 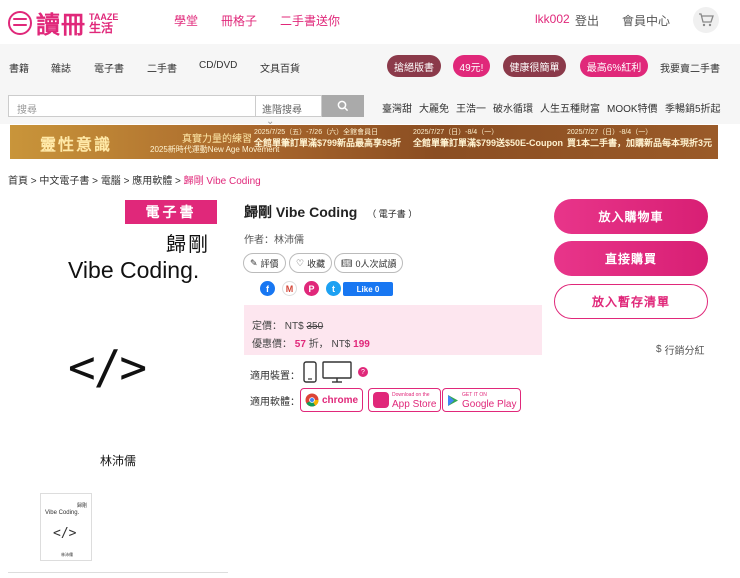 I want to click on list-price: 定價： NT$ 350, so click(x=287, y=324).